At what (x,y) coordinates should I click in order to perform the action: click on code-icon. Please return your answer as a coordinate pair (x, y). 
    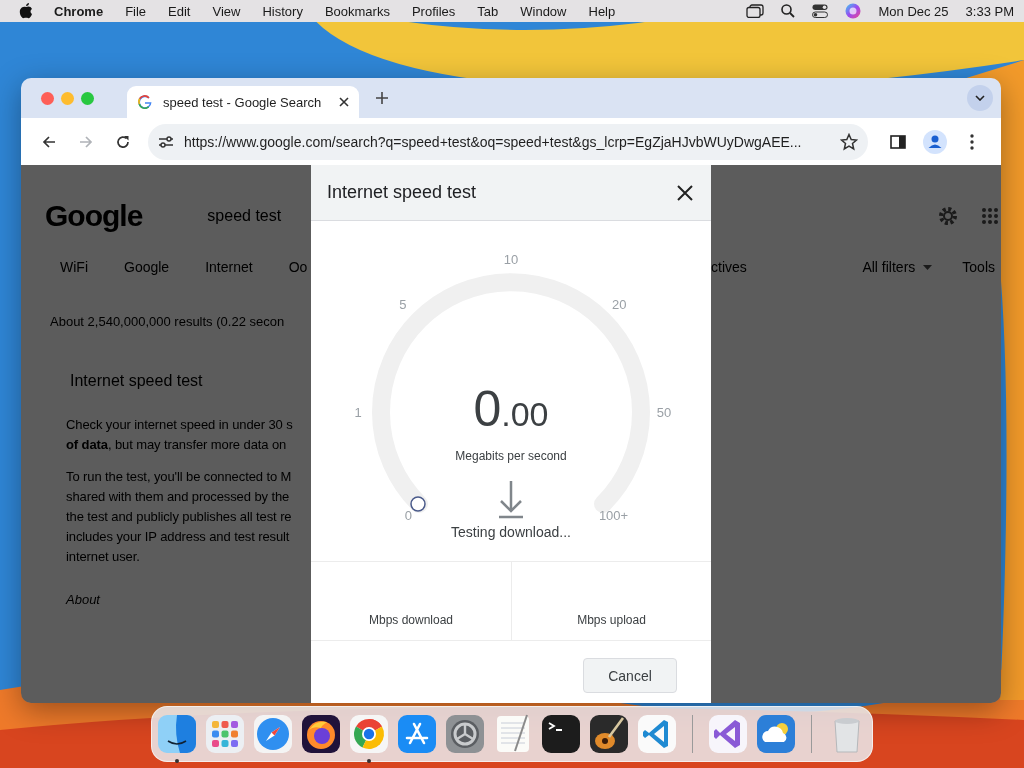
    Looking at the image, I should click on (657, 734).